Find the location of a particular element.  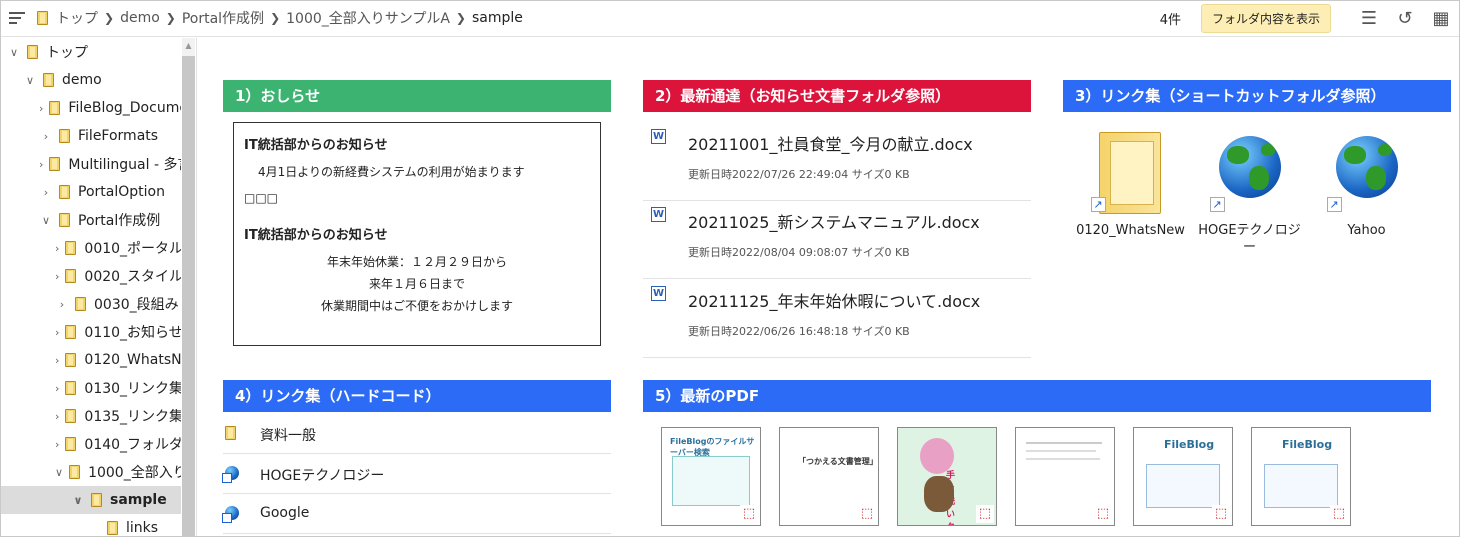

breadcrumb-item: トップ is located at coordinates (77, 18).